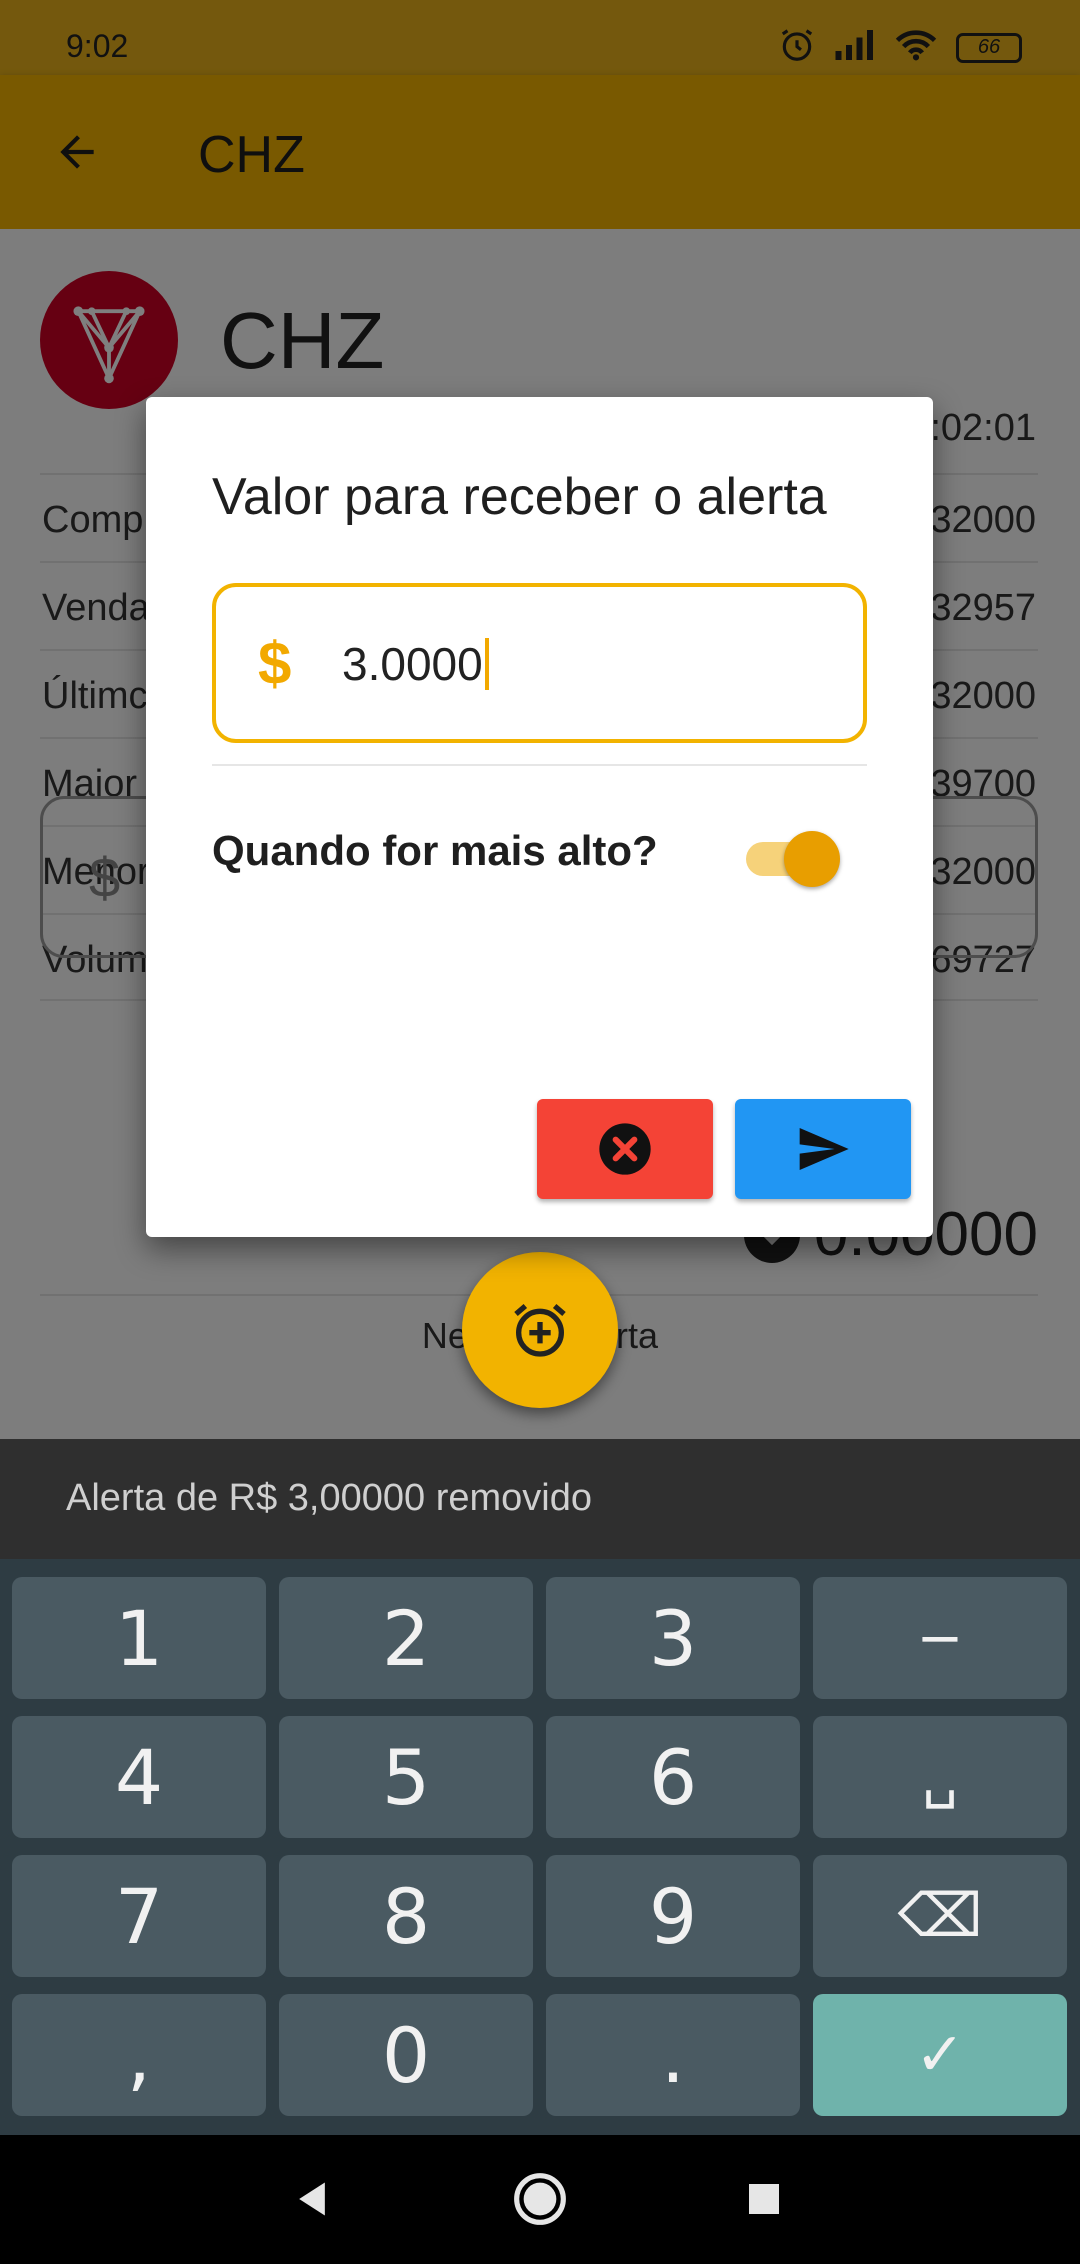  I want to click on key-1: 1, so click(139, 1638).